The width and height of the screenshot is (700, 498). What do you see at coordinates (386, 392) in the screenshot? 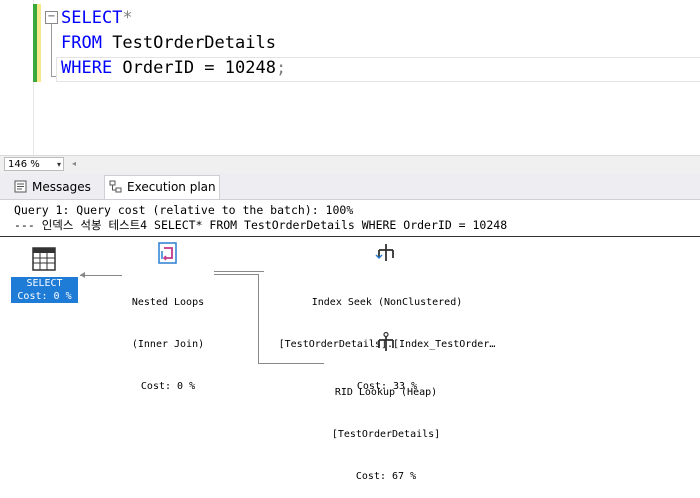
I see `node-title: RID Lookup (Heap)` at bounding box center [386, 392].